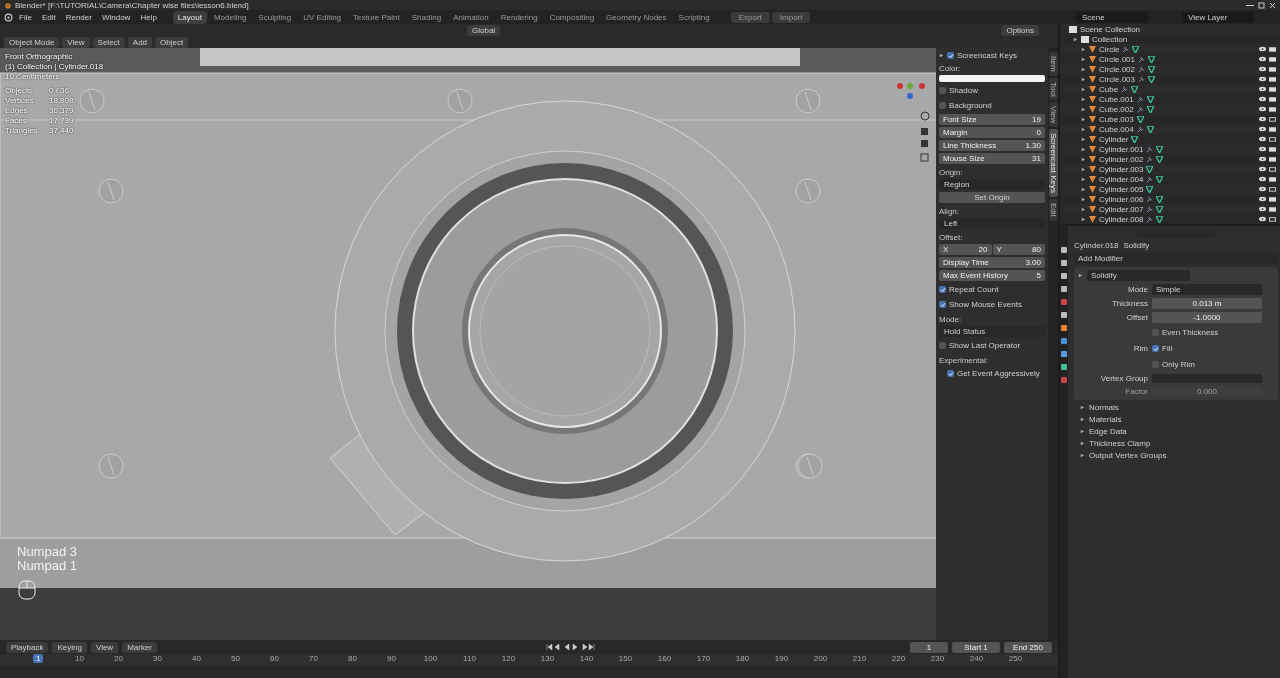 The width and height of the screenshot is (1280, 678). I want to click on number-field: Display Time 3.00, so click(992, 262).